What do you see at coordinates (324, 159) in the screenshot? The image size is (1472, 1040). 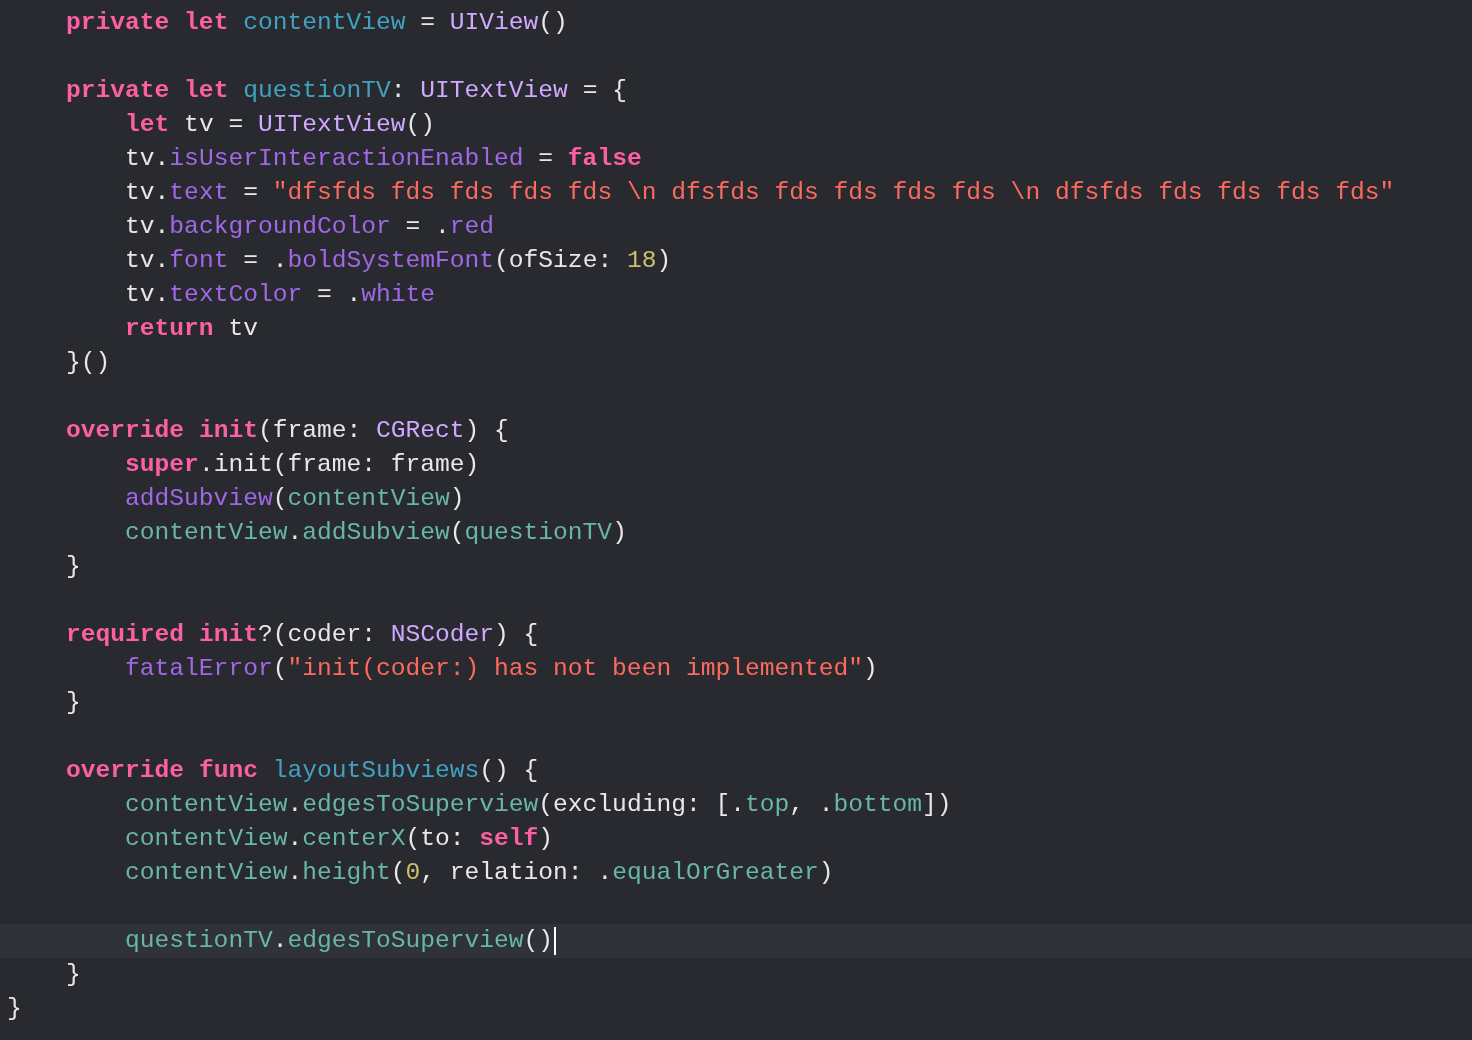 I see `code-line: tv.isUserInteractionEnabled = false` at bounding box center [324, 159].